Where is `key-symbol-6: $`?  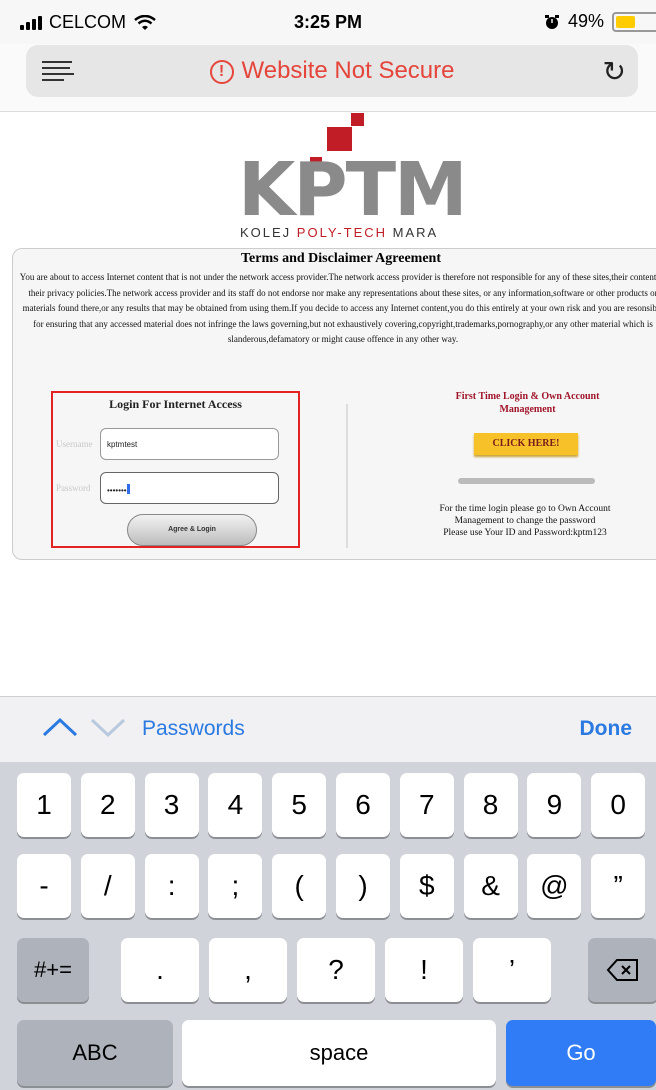 key-symbol-6: $ is located at coordinates (426, 886).